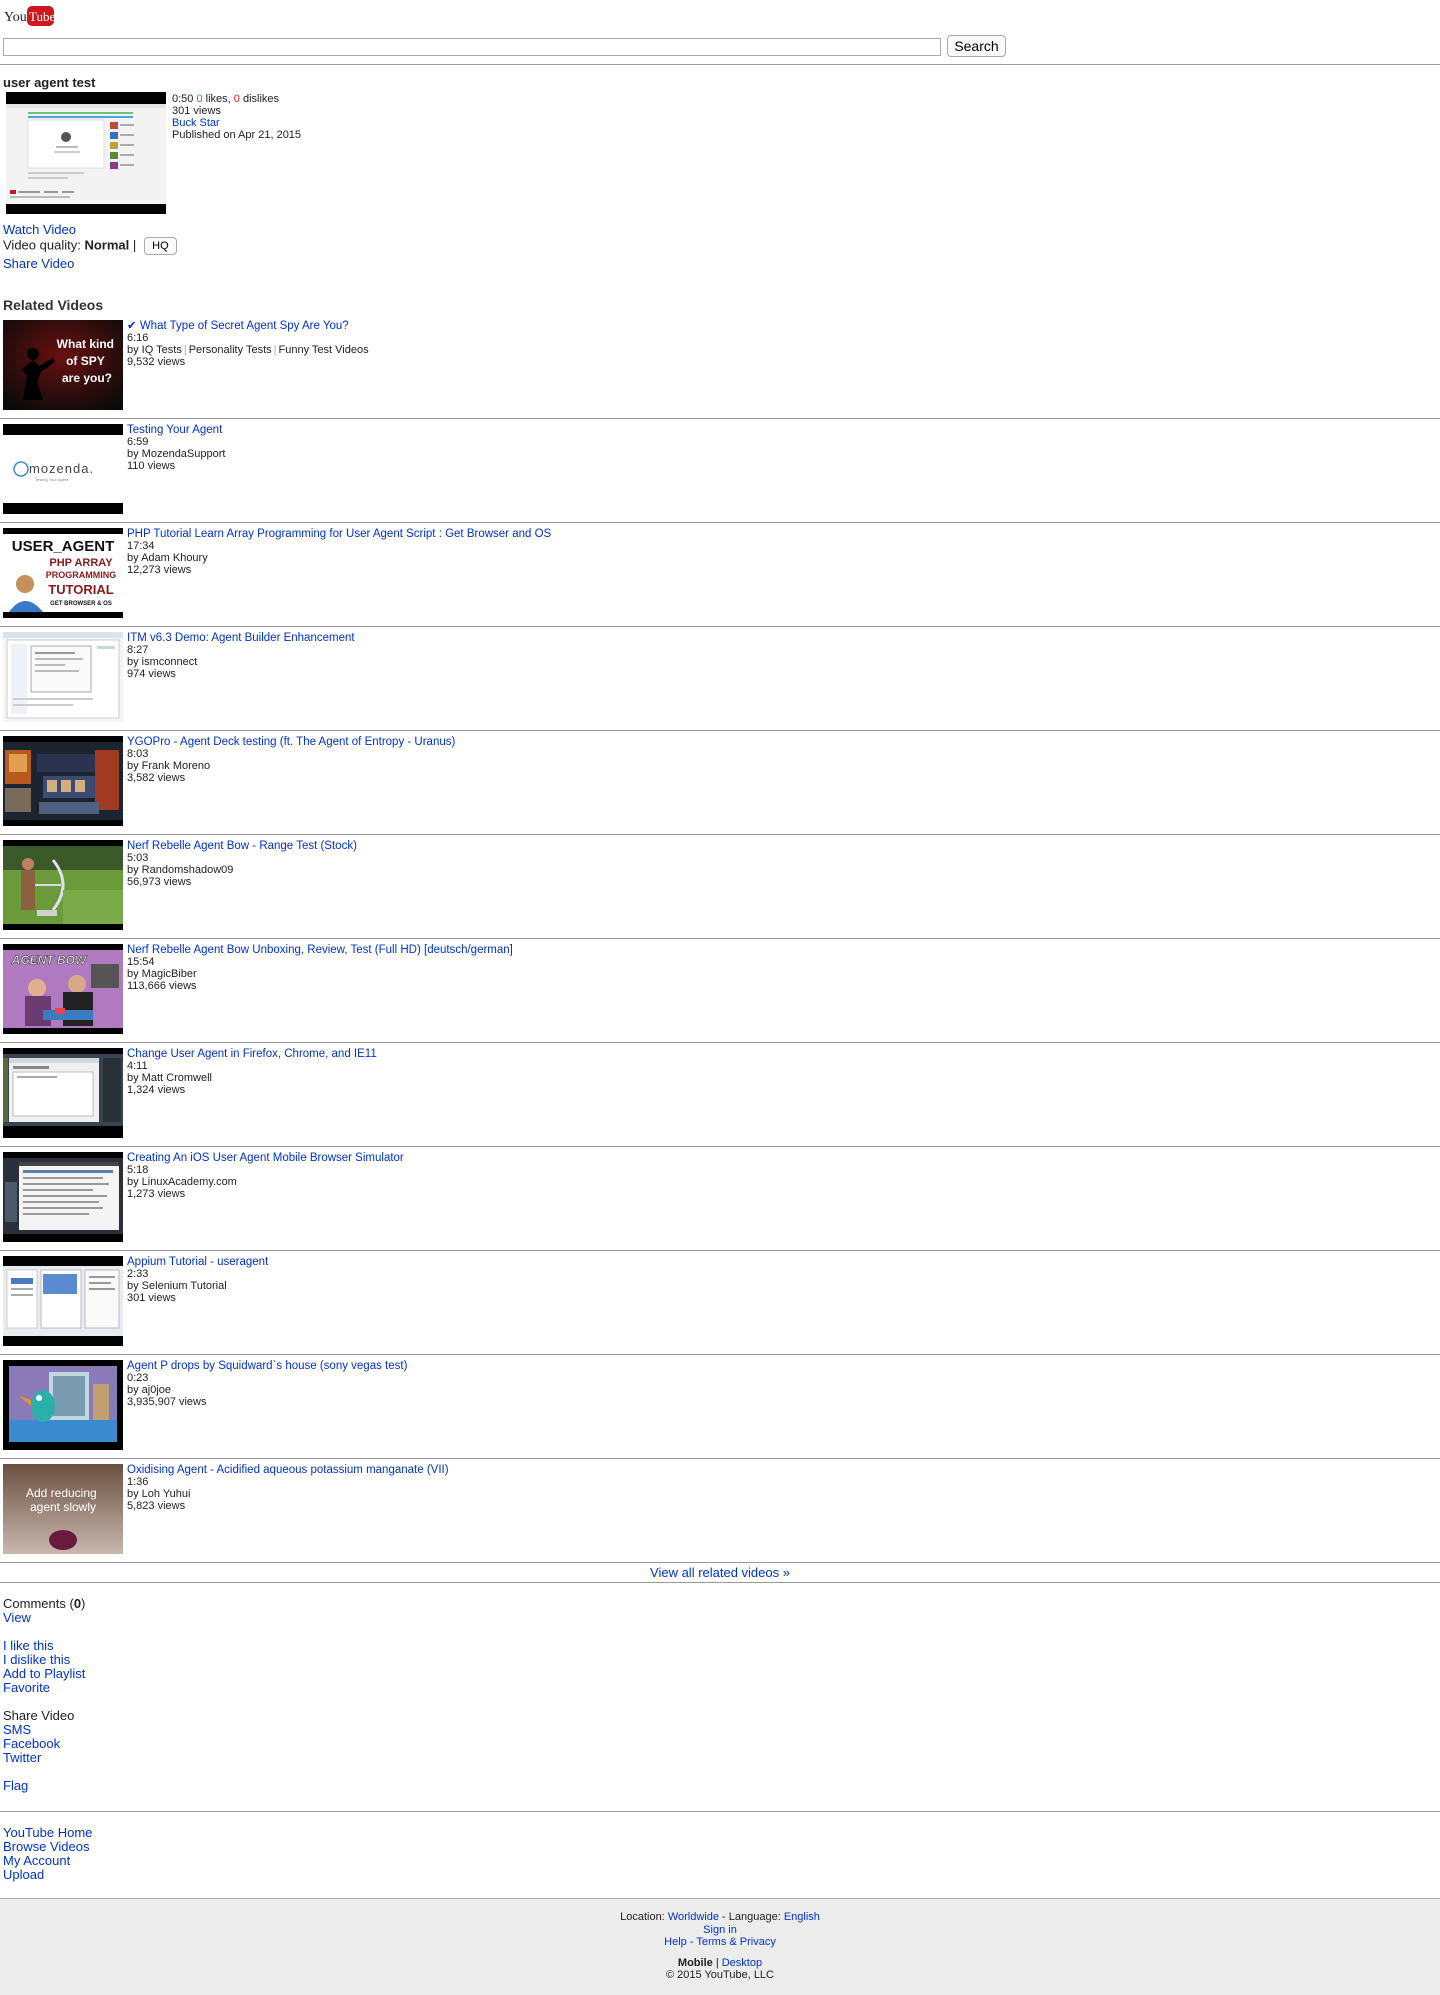 The height and width of the screenshot is (1995, 1440). Describe the element at coordinates (174, 430) in the screenshot. I see `related-title-link: Testing Your Agent` at that location.